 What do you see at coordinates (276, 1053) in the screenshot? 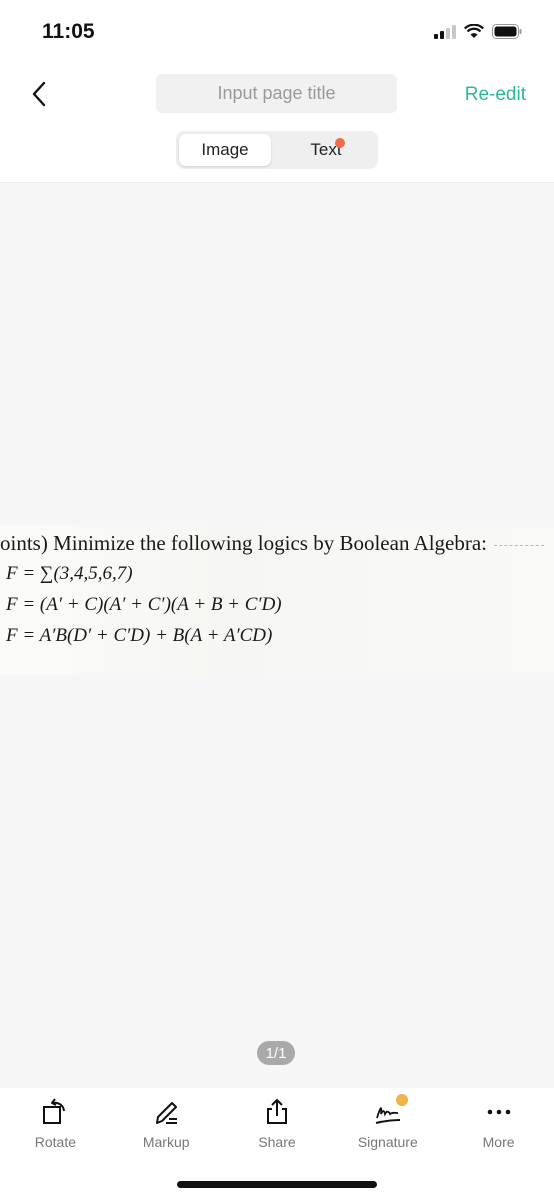
I see `page-indicator: 1/1` at bounding box center [276, 1053].